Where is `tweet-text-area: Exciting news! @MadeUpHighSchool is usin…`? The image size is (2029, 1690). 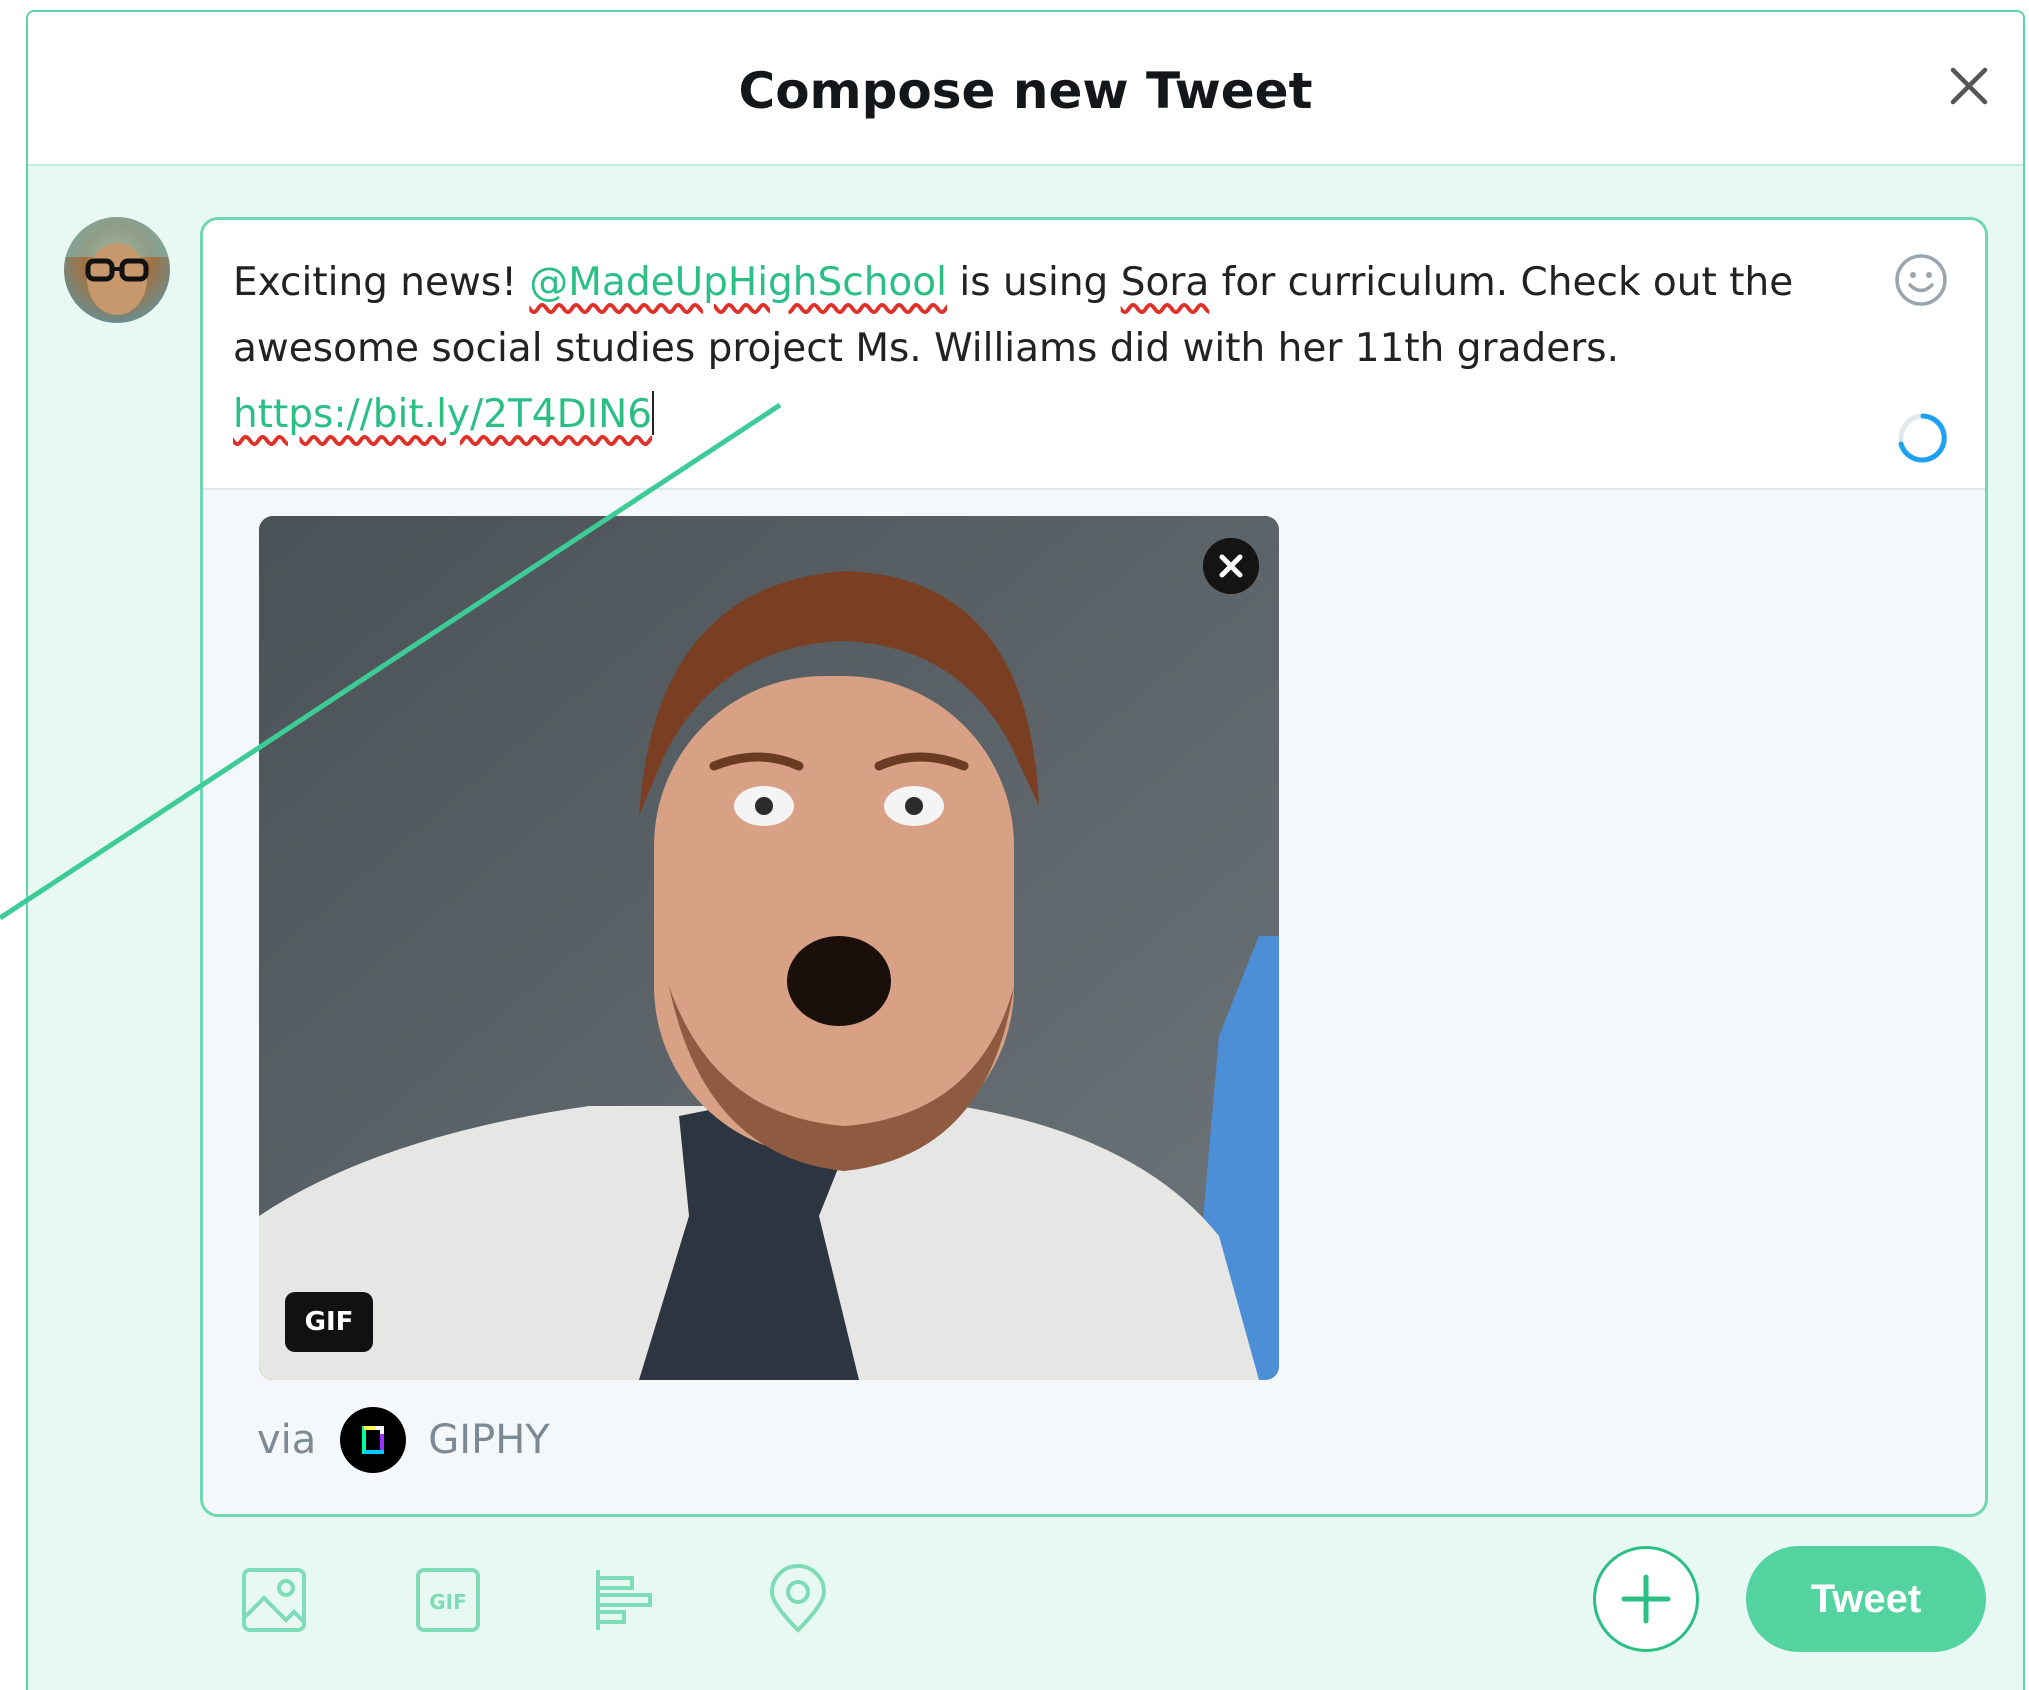
tweet-text-area: Exciting news! @MadeUpHighSchool is usin… is located at coordinates (1094, 355).